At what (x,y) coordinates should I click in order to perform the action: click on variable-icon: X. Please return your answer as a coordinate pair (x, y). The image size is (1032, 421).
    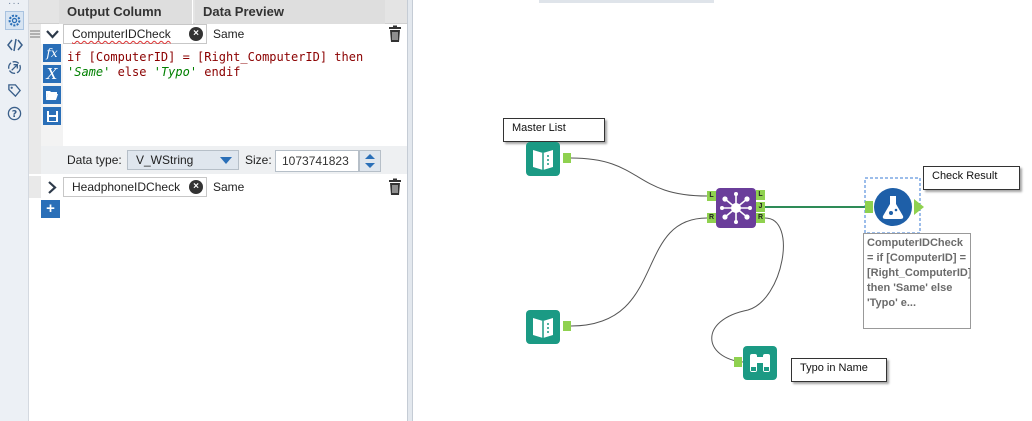
    Looking at the image, I should click on (52, 74).